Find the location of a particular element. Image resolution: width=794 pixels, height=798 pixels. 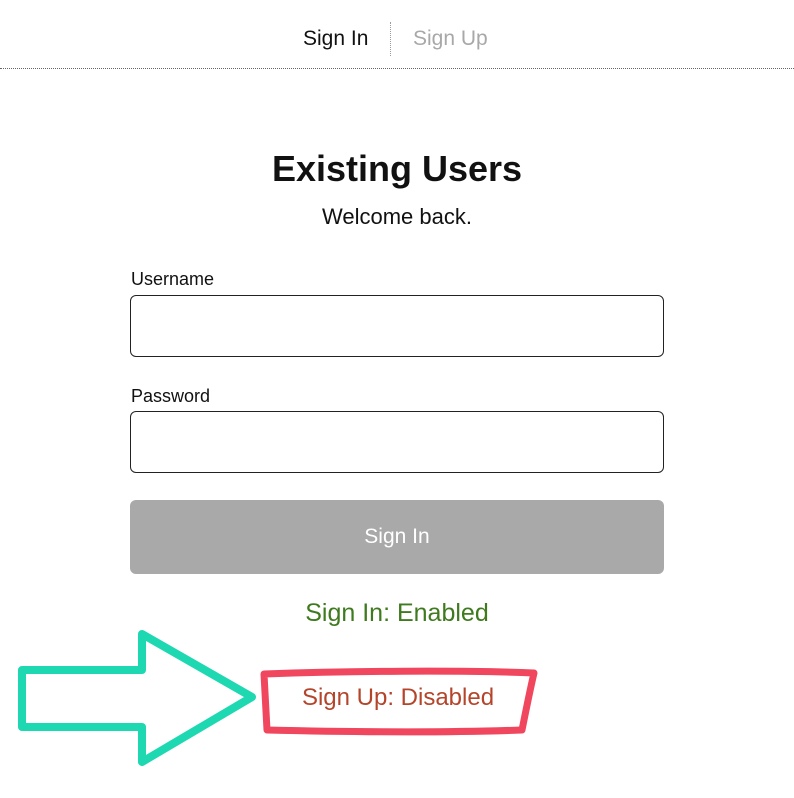

password-label: Password is located at coordinates (171, 396).